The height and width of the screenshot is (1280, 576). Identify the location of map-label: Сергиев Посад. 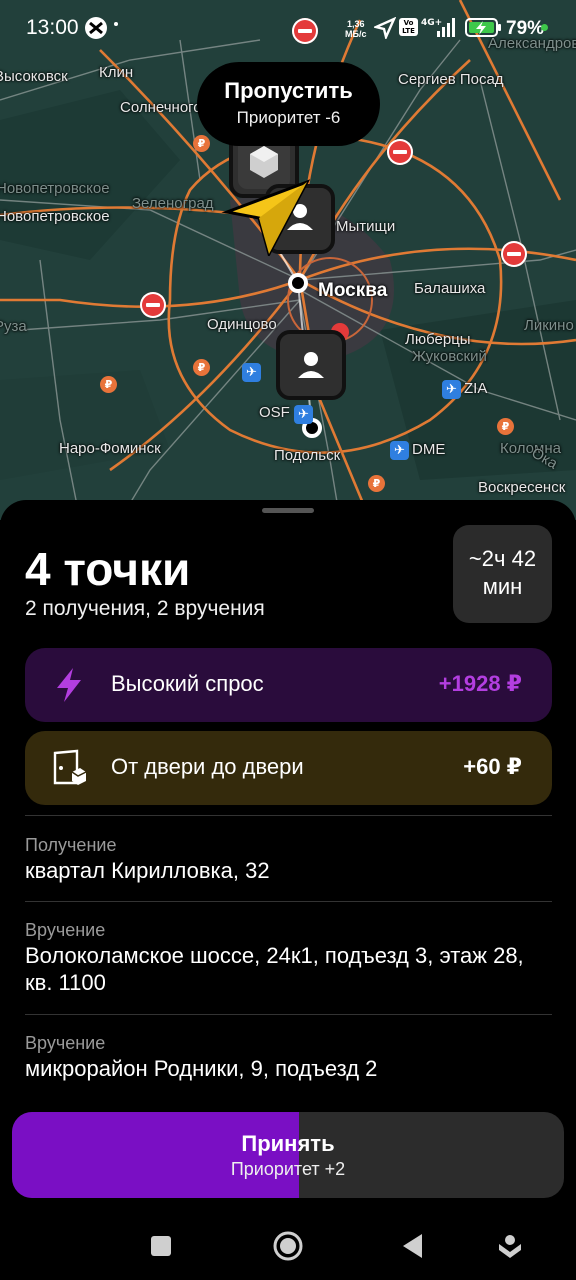
(451, 79).